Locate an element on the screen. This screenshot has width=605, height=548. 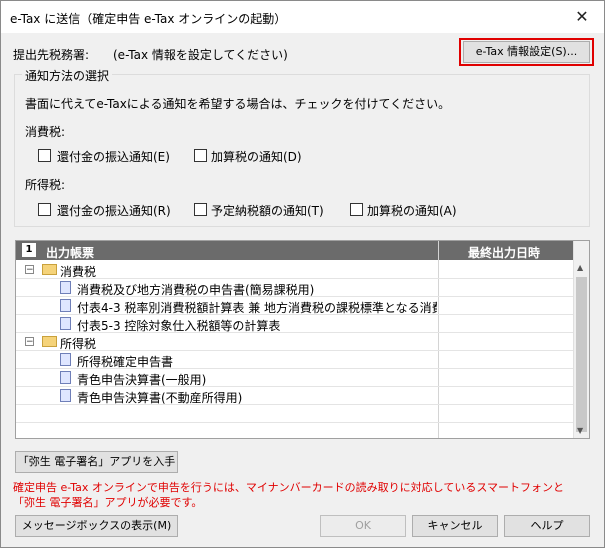
col-report-header: 出力帳票 is located at coordinates (70, 252).